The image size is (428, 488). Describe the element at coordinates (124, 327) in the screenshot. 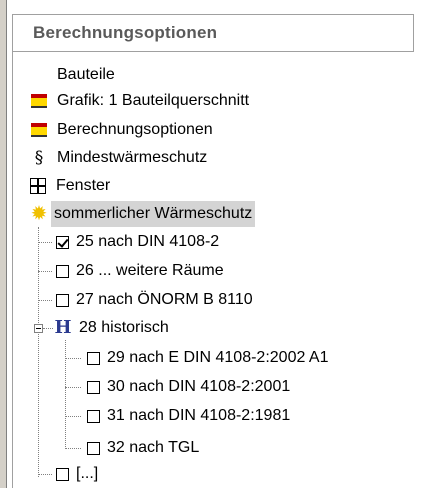

I see `tree-item-label: 28 historisch` at that location.